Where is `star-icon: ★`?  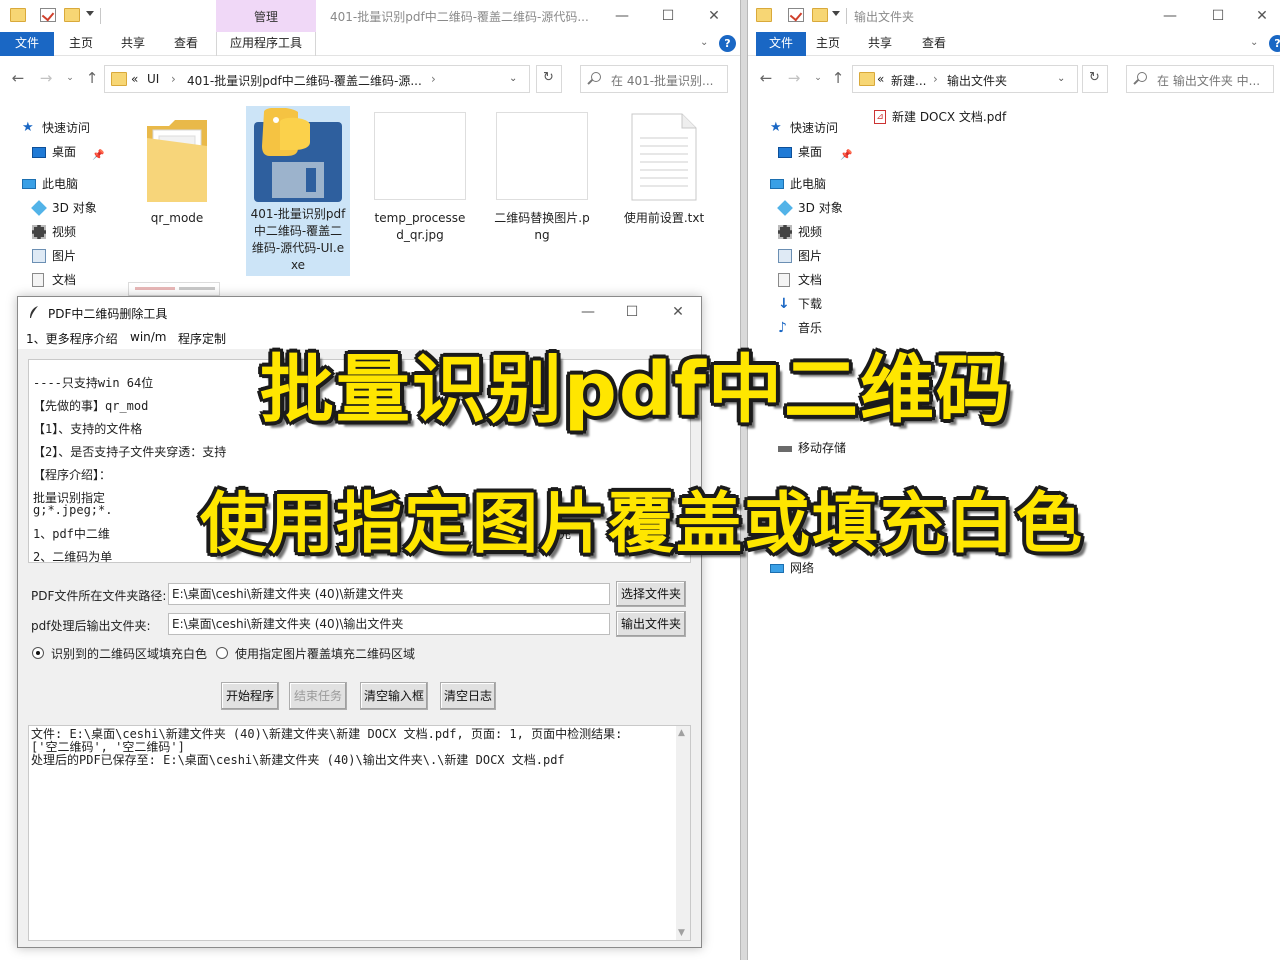
star-icon: ★ is located at coordinates (776, 127).